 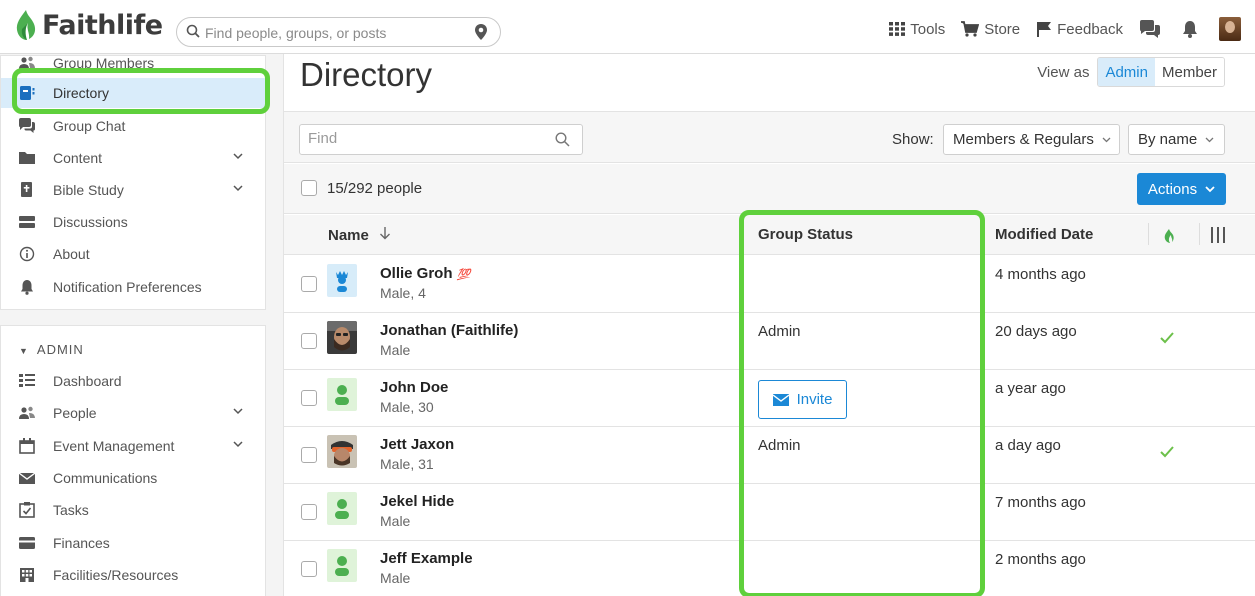 What do you see at coordinates (133, 158) in the screenshot?
I see `sidebar-item-content: Content` at bounding box center [133, 158].